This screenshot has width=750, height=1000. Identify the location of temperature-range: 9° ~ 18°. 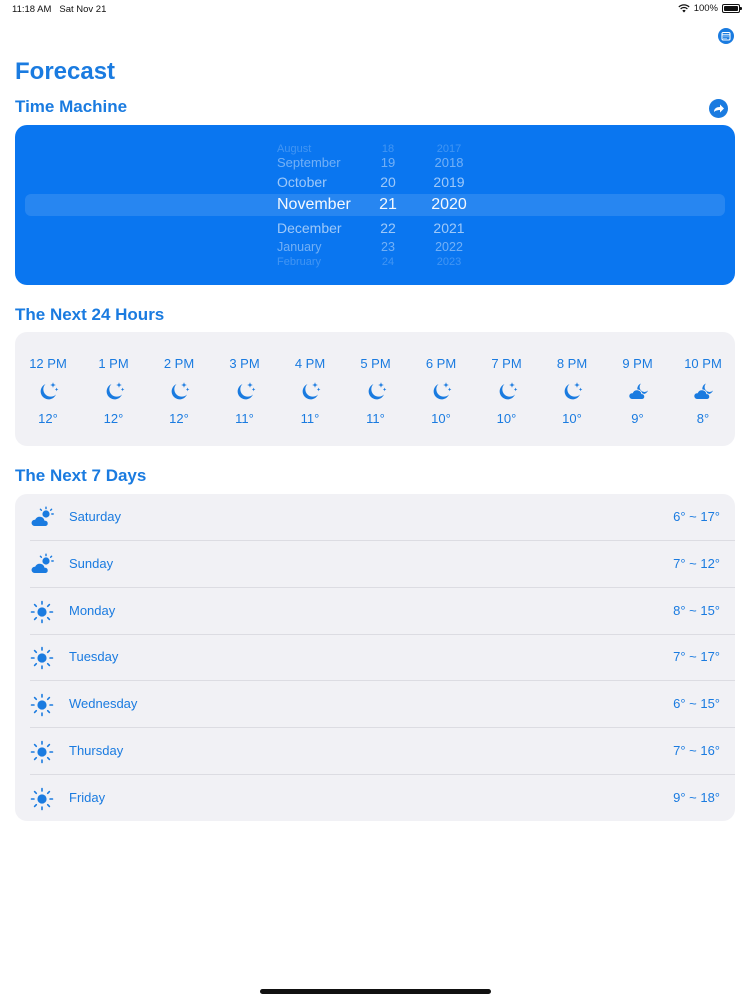
(696, 797).